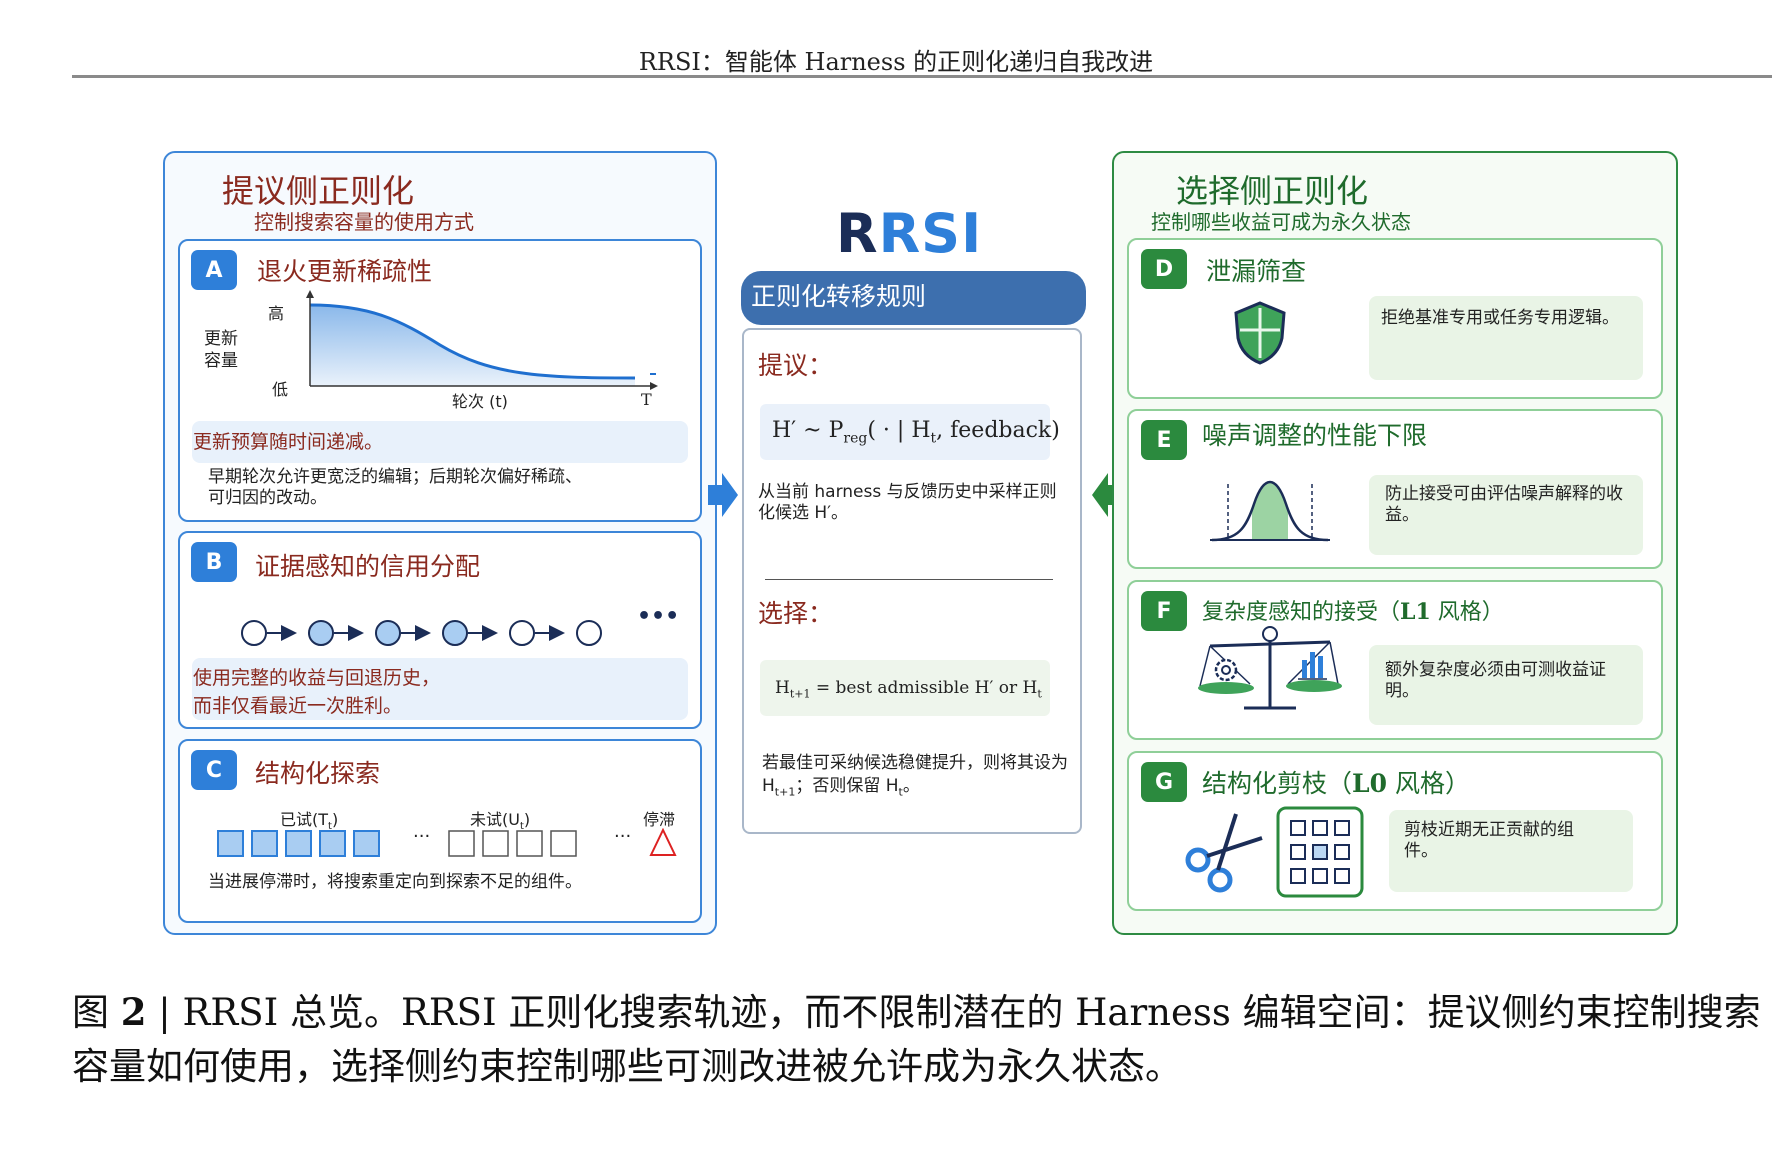 This screenshot has width=1792, height=1174. What do you see at coordinates (318, 773) in the screenshot?
I see `card-c-title: 结构化探索` at bounding box center [318, 773].